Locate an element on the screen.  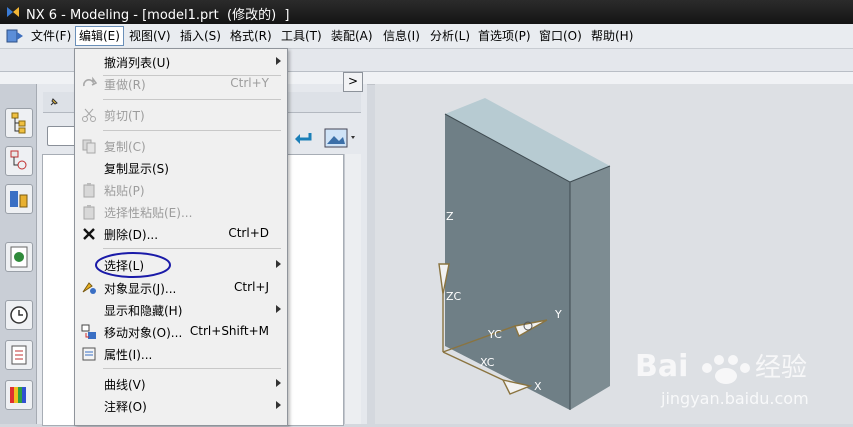
menu-item-move-object: 移动对象(O)... Ctrl+Shift+M is located at coordinates (181, 332).